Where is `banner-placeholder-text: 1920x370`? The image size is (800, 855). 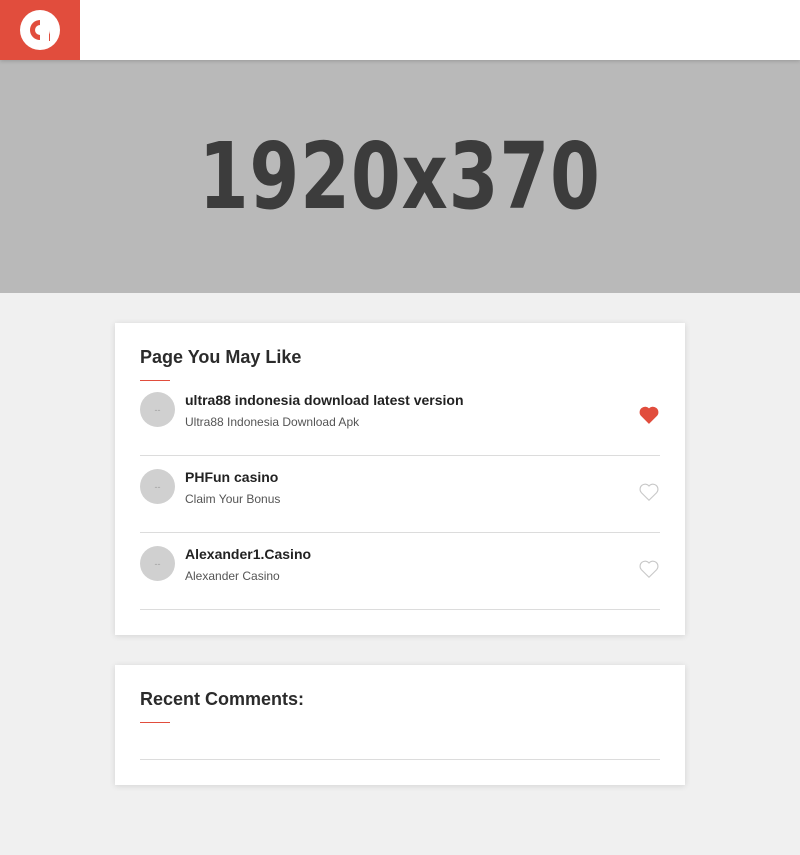 banner-placeholder-text: 1920x370 is located at coordinates (400, 176).